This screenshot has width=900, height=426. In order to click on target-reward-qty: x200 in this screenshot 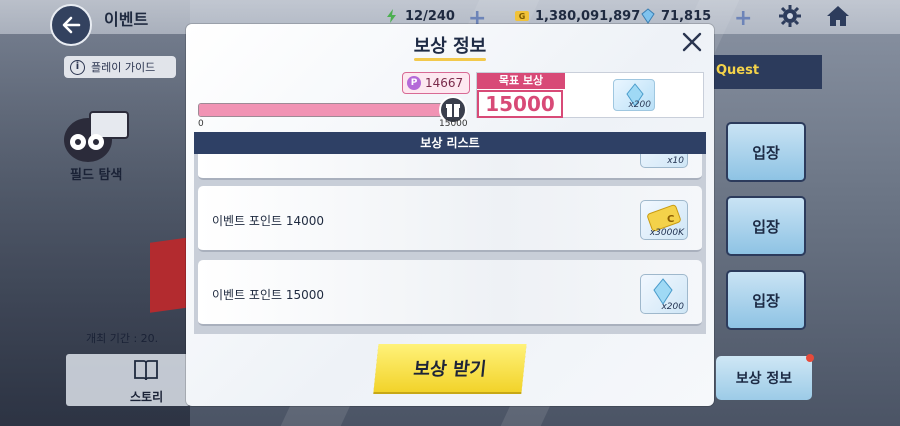, I will do `click(639, 105)`.